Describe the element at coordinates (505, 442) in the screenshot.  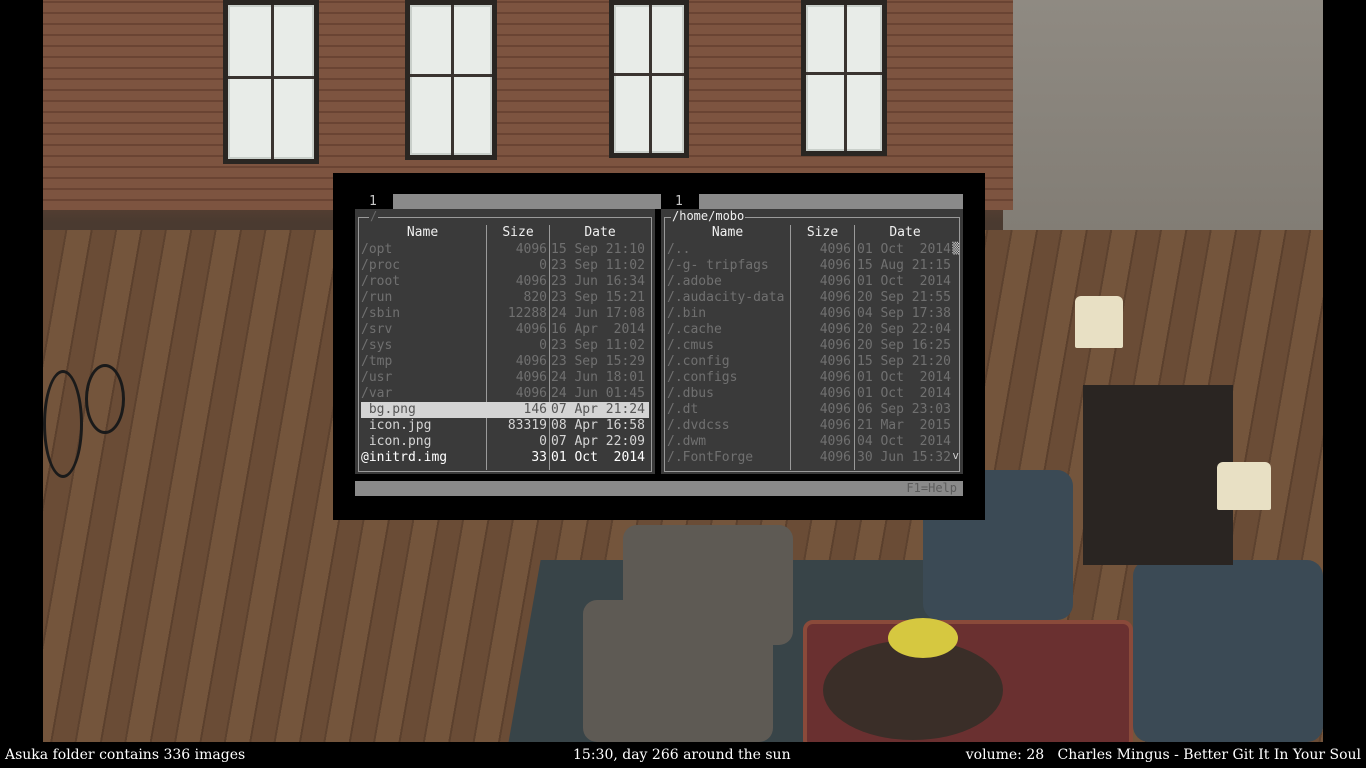
I see `file-row: icon.png 0 07 Apr 22:09` at that location.